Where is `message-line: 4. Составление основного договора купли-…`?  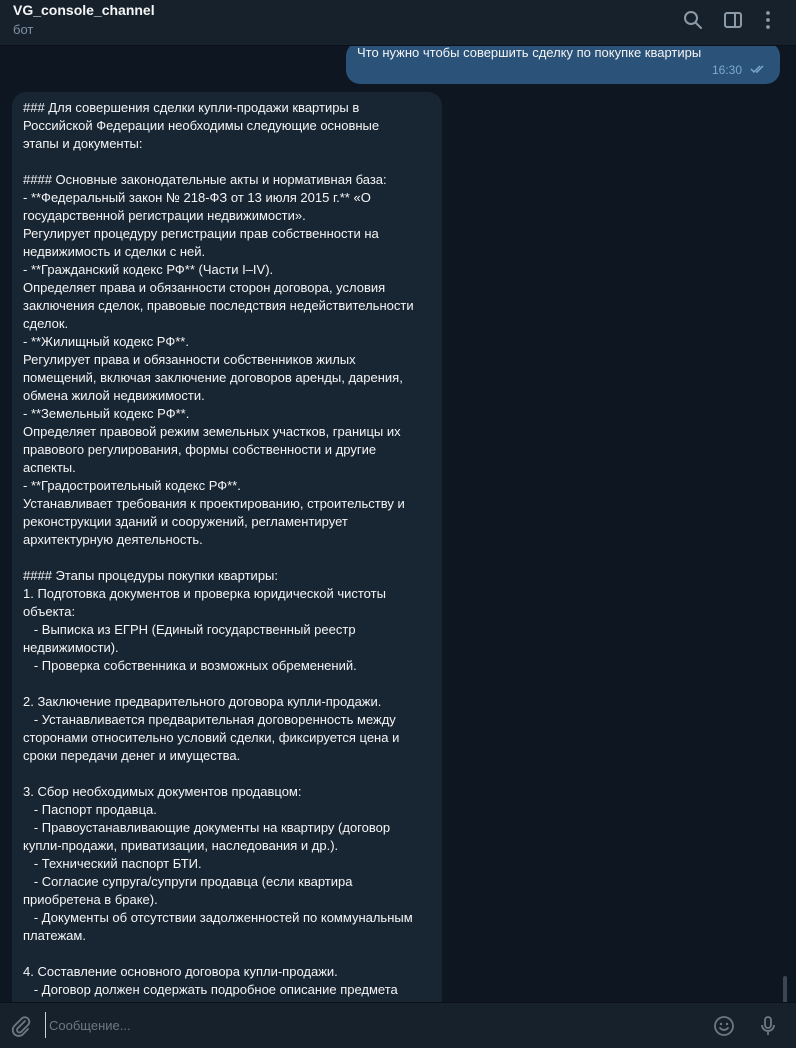 message-line: 4. Составление основного договора купли-… is located at coordinates (180, 971).